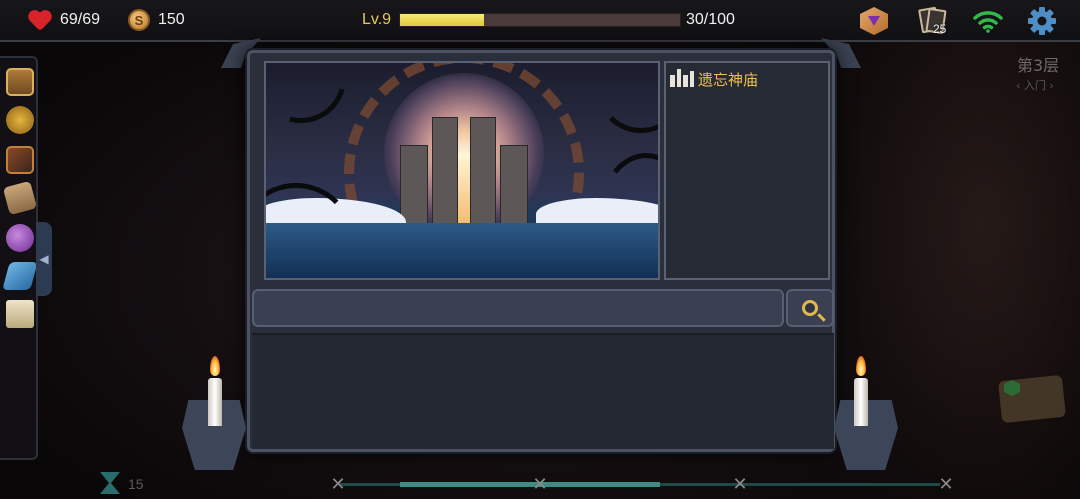 Image resolution: width=1080 pixels, height=499 pixels. What do you see at coordinates (20, 198) in the screenshot?
I see `parcel-icon` at bounding box center [20, 198].